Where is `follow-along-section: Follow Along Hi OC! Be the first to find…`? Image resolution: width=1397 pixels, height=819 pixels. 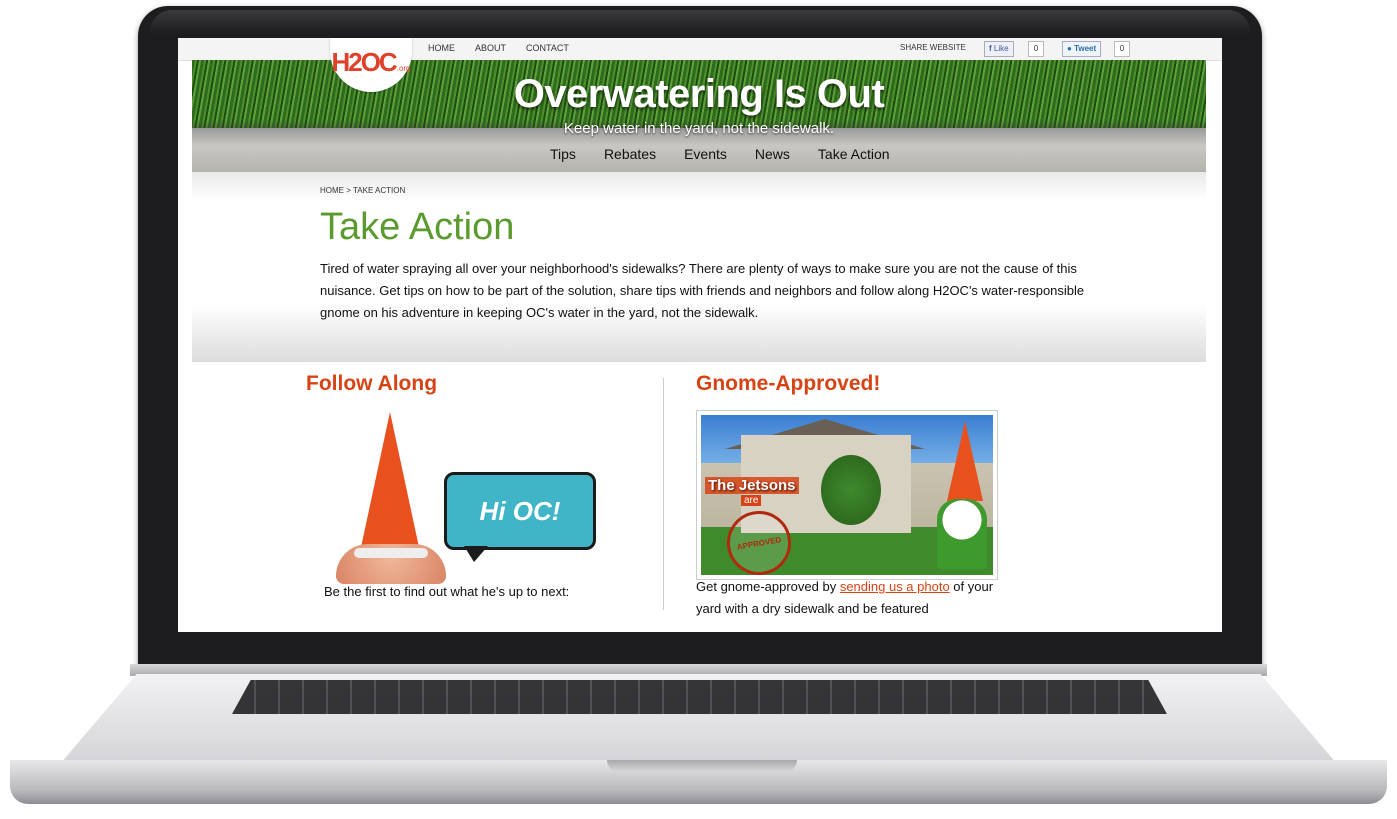 follow-along-section: Follow Along Hi OC! Be the first to find… is located at coordinates (476, 485).